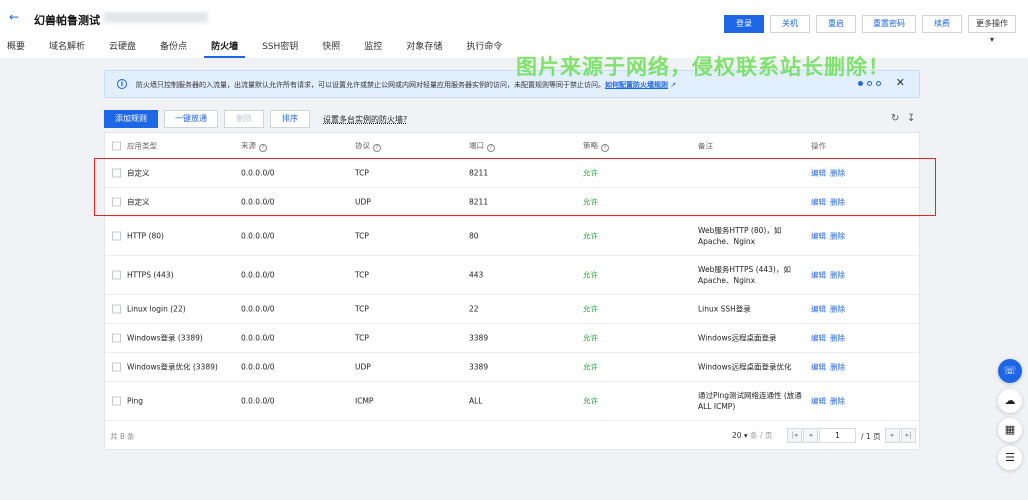 The height and width of the screenshot is (500, 1028). I want to click on sort-button: 排序, so click(290, 119).